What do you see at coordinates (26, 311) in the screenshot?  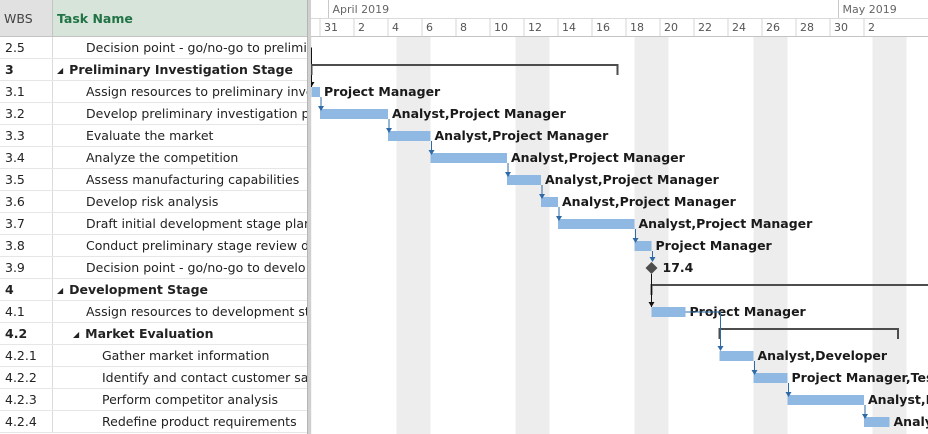 I see `wbs-cell: 4.1` at bounding box center [26, 311].